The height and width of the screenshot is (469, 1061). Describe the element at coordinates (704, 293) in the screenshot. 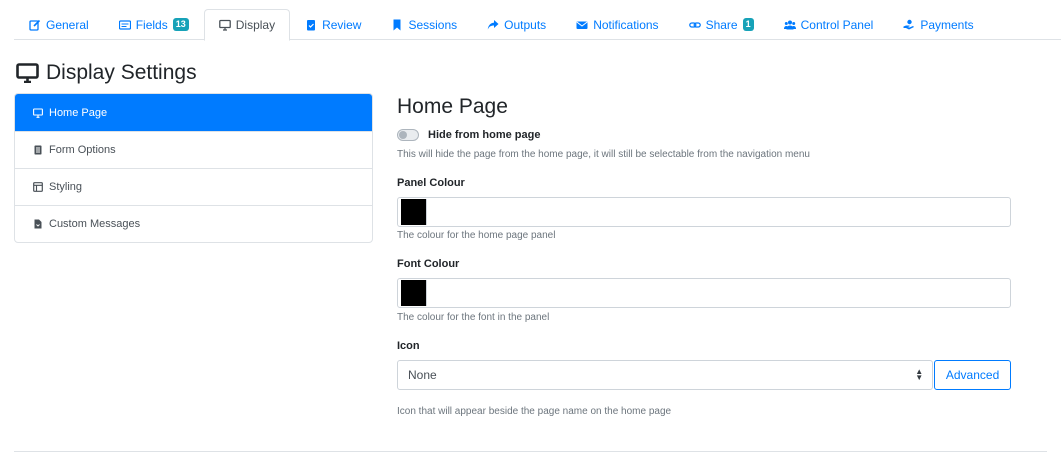

I see `font-colour-input` at that location.